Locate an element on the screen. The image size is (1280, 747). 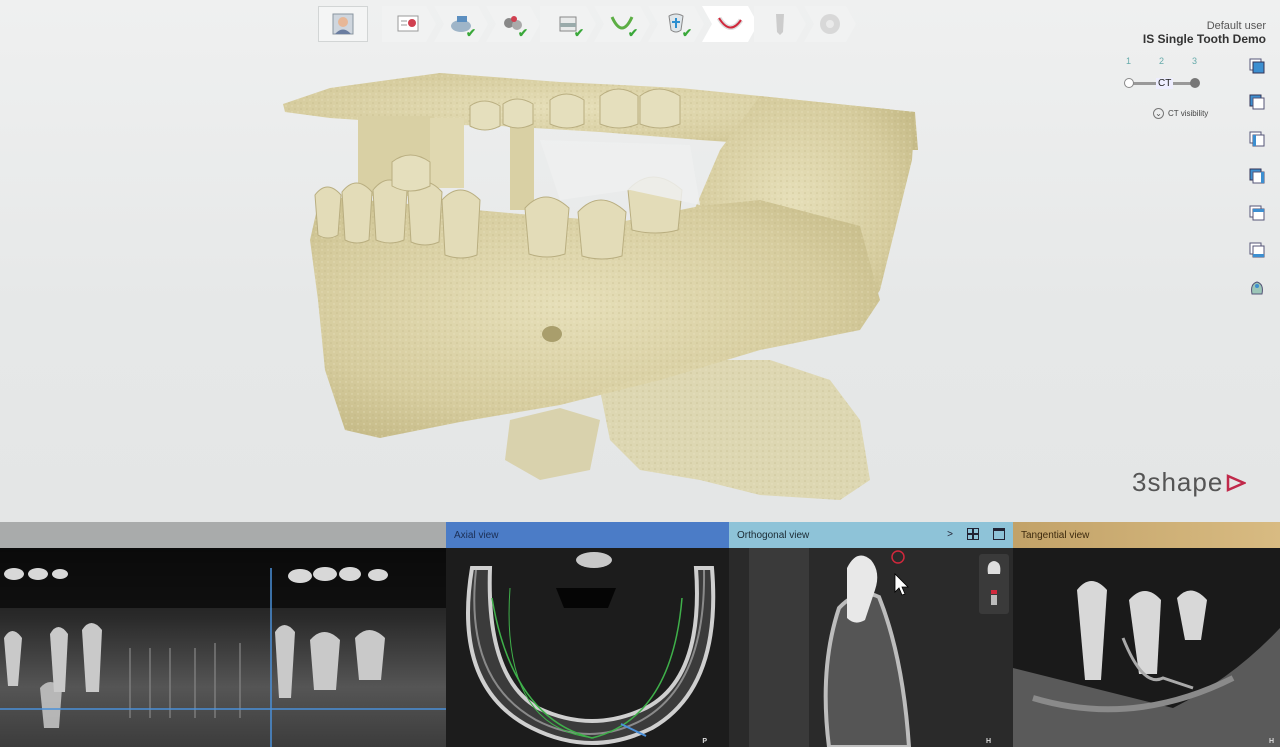
panoramic-ct-render is located at coordinates (223, 647).